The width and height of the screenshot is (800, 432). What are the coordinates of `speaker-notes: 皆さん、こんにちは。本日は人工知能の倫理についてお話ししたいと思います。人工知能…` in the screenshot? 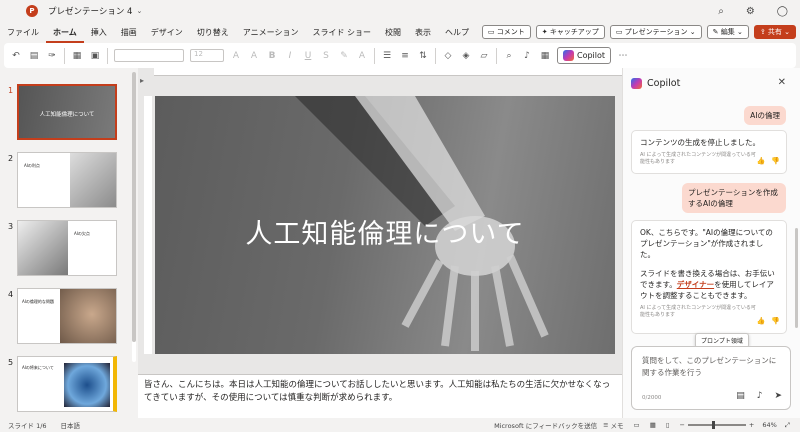 It's located at (380, 396).